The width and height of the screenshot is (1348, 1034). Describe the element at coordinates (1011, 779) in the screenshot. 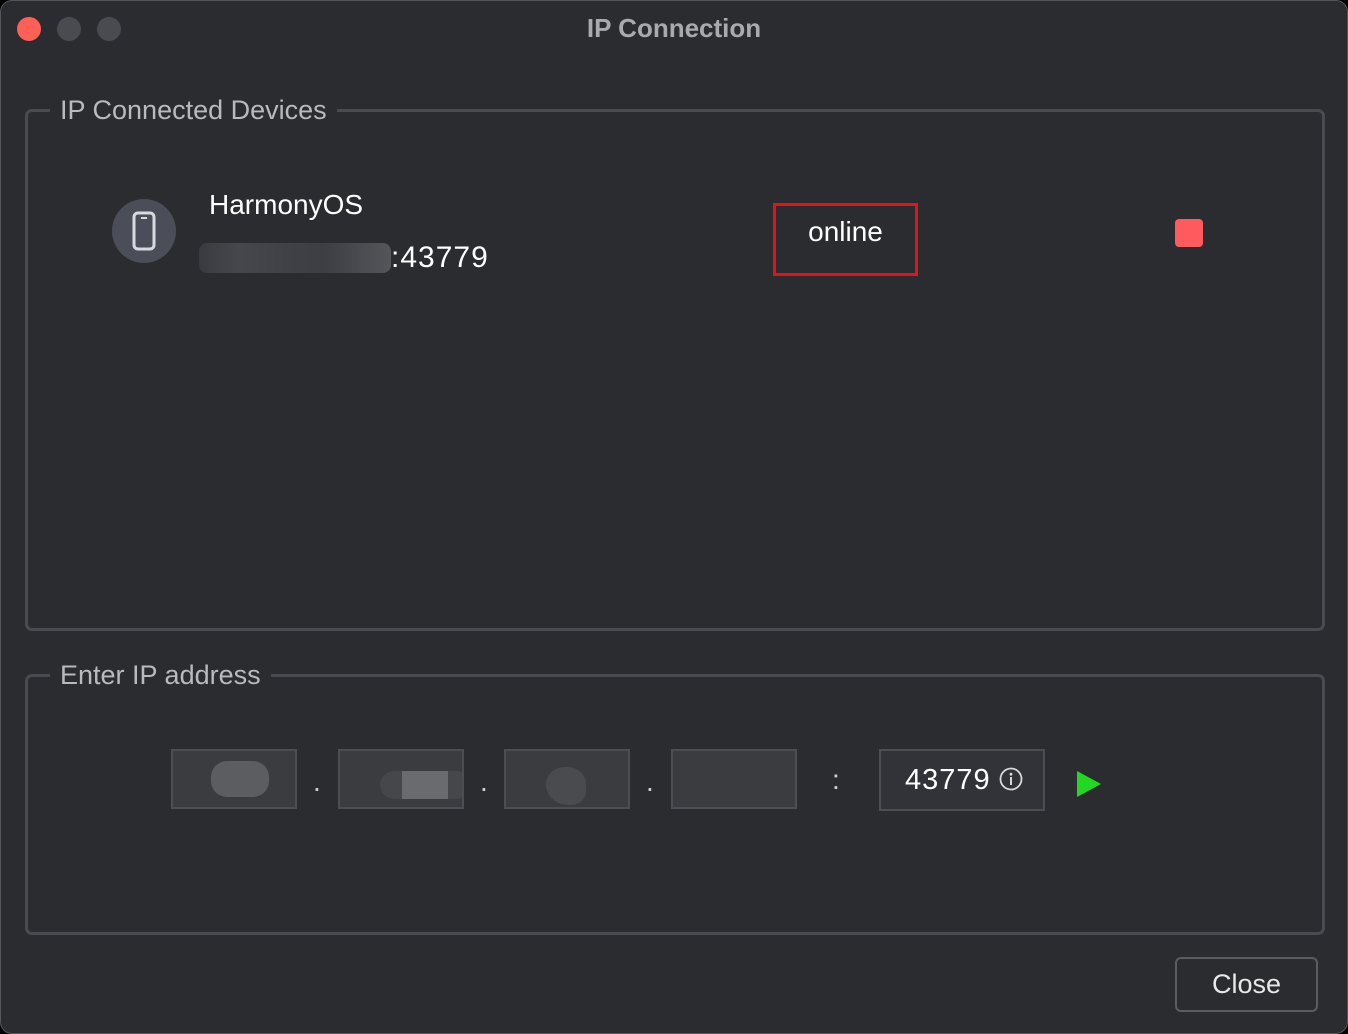

I see `info-icon` at that location.